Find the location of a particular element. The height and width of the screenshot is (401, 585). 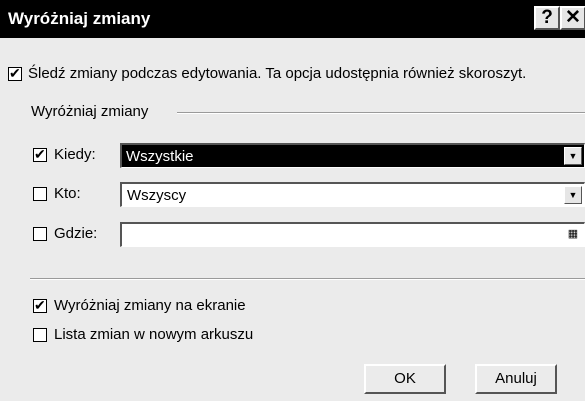

where-range-input: ▦ is located at coordinates (352, 234).